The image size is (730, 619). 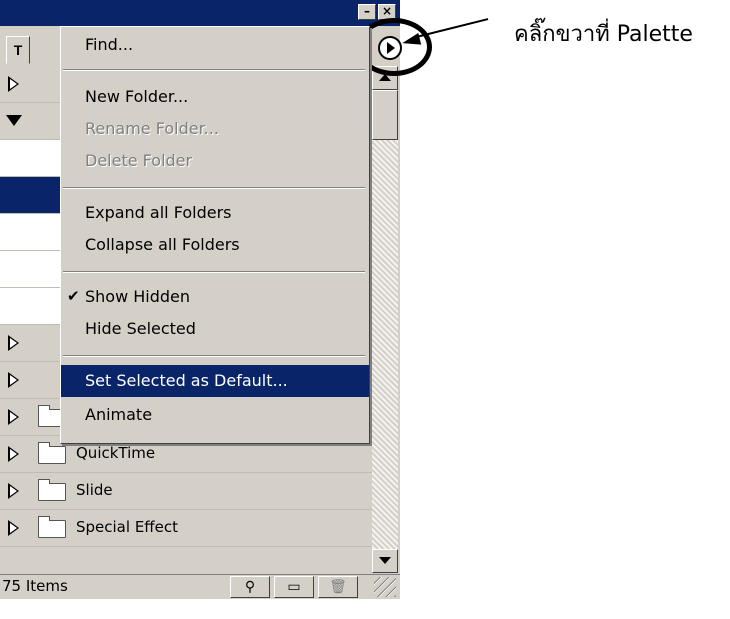 What do you see at coordinates (215, 297) in the screenshot?
I see `menu-item-show-hidden: ✔ Show Hidden` at bounding box center [215, 297].